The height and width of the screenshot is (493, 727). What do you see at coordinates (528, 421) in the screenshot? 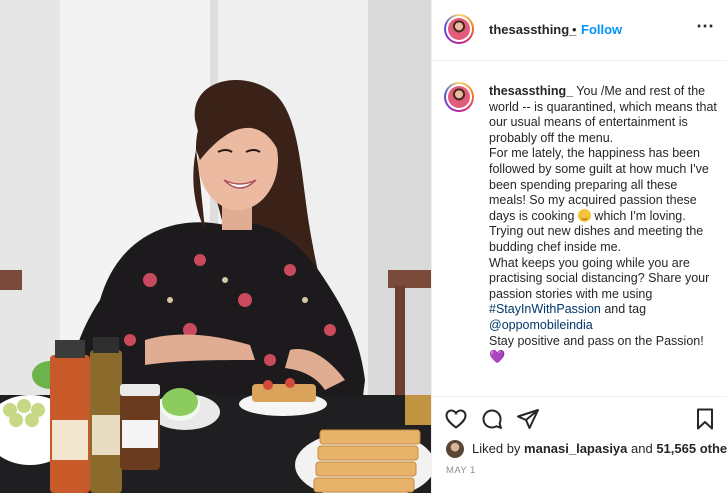
I see `paper-plane-icon` at bounding box center [528, 421].